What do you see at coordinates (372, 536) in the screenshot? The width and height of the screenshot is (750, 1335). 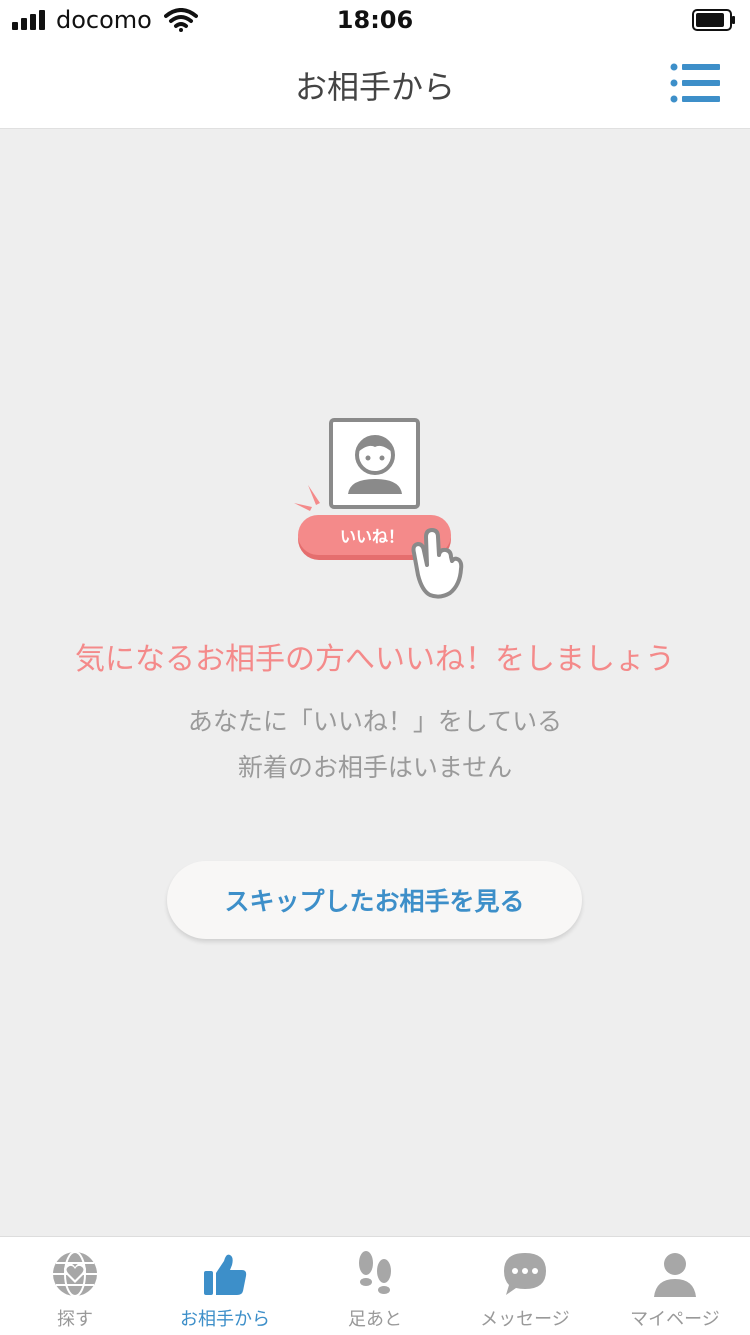 I see `like-badge-label: いいね！` at bounding box center [372, 536].